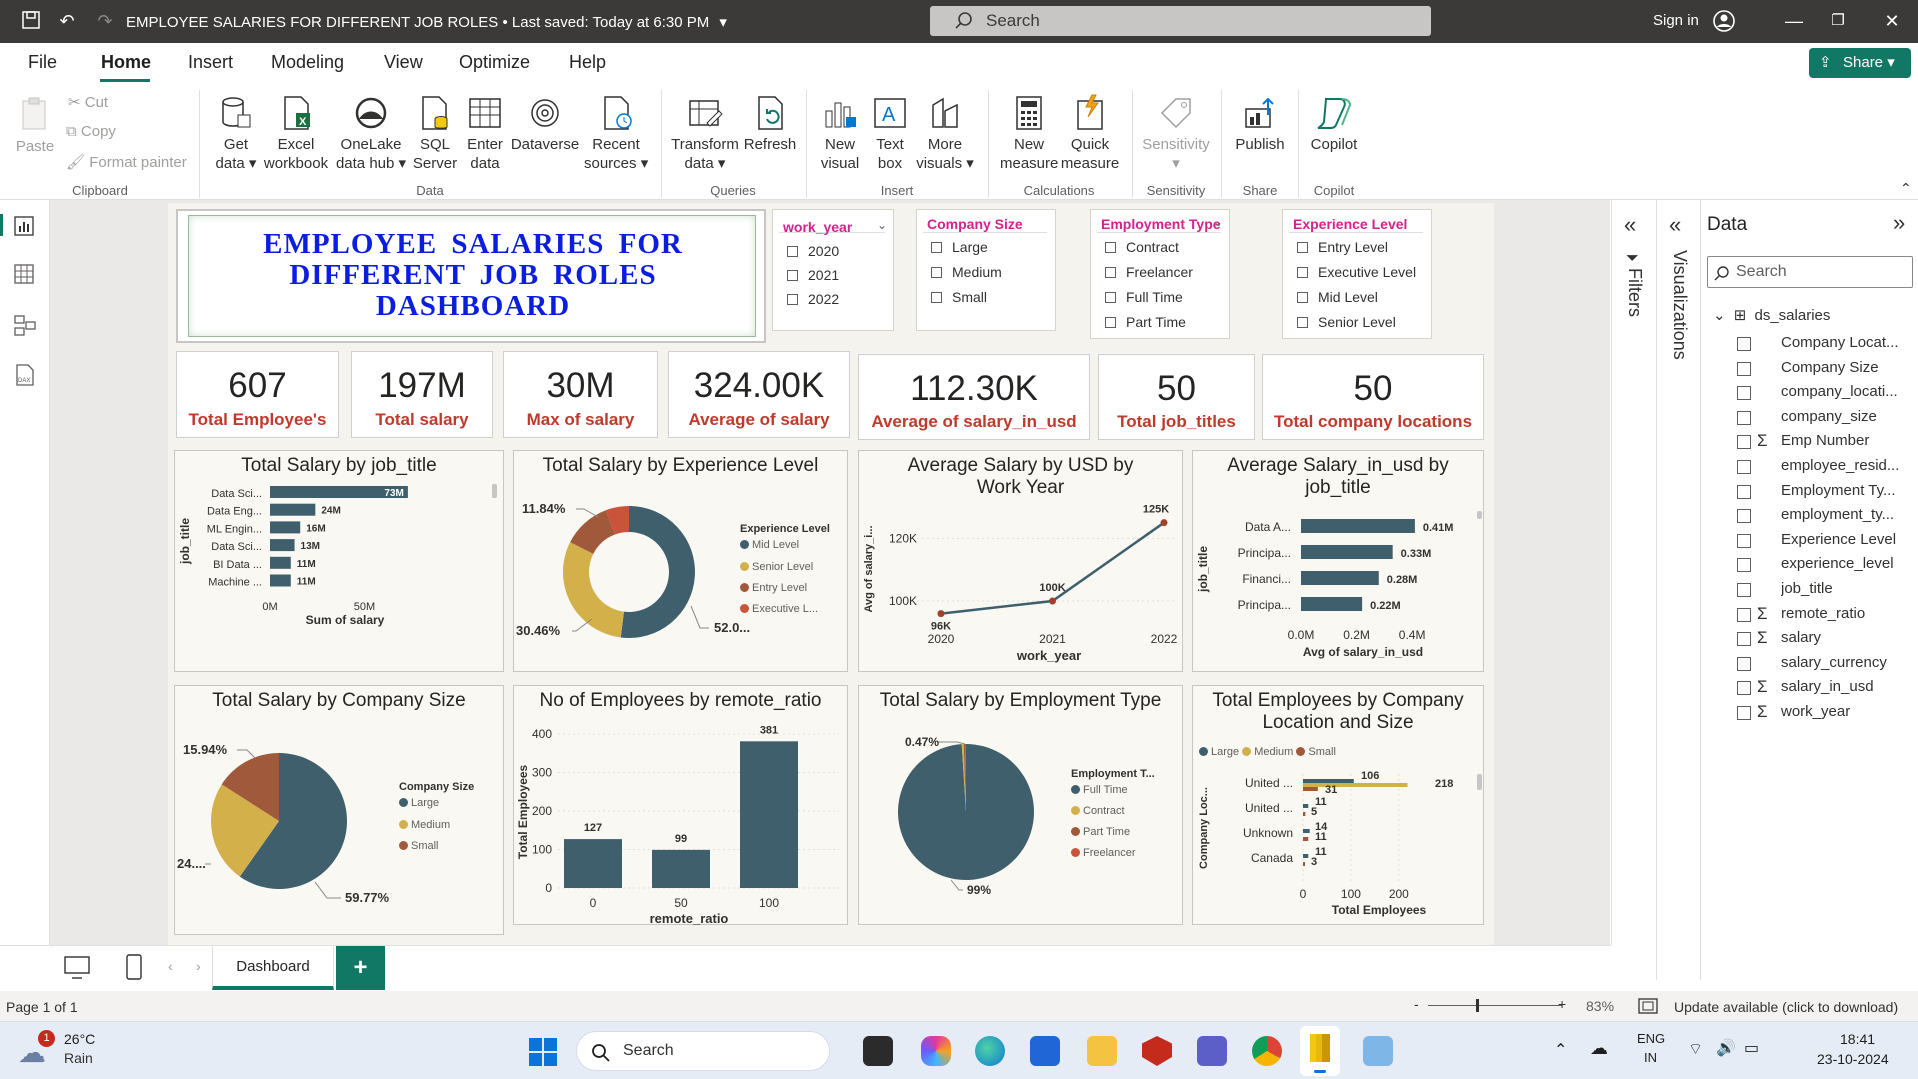  Describe the element at coordinates (813, 251) in the screenshot. I see `slicer-option-2020: 2020` at that location.